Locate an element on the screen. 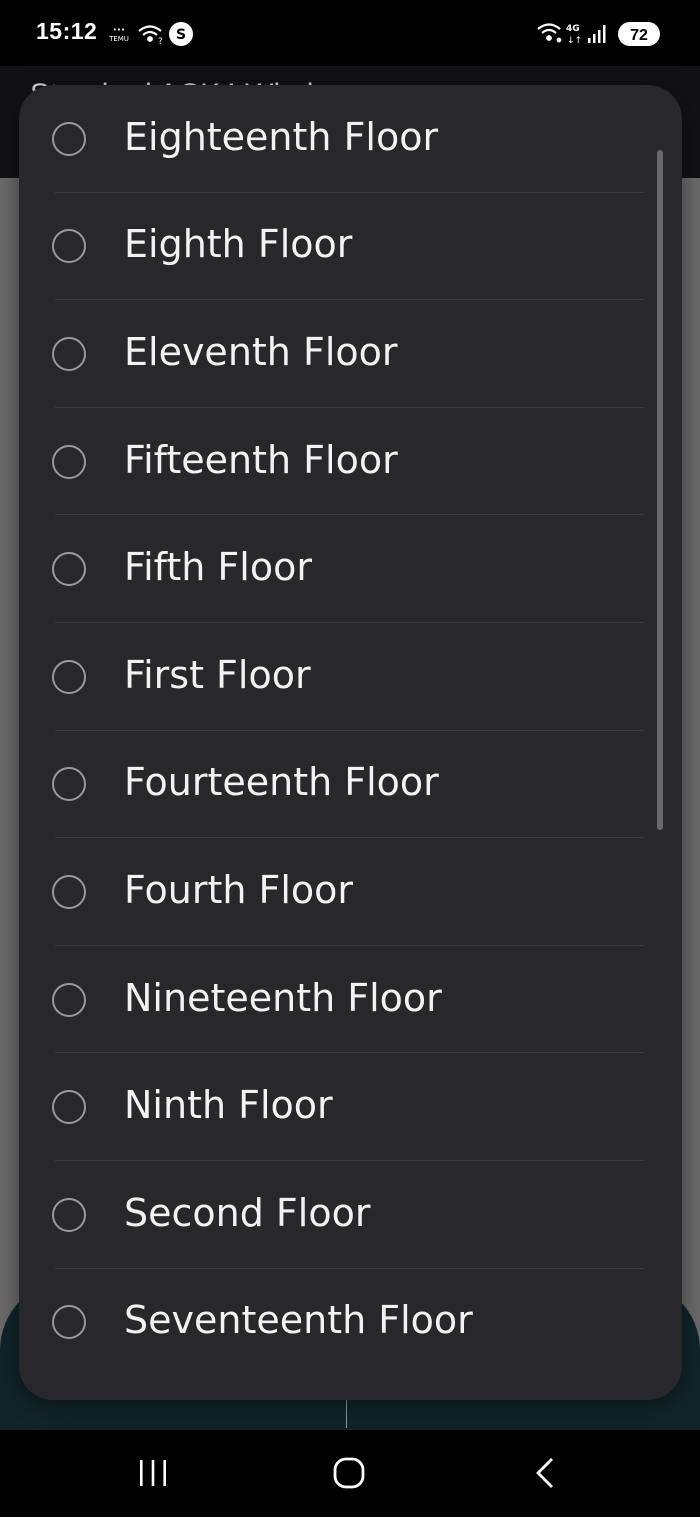 The height and width of the screenshot is (1517, 700). battery-level: 72 is located at coordinates (639, 35).